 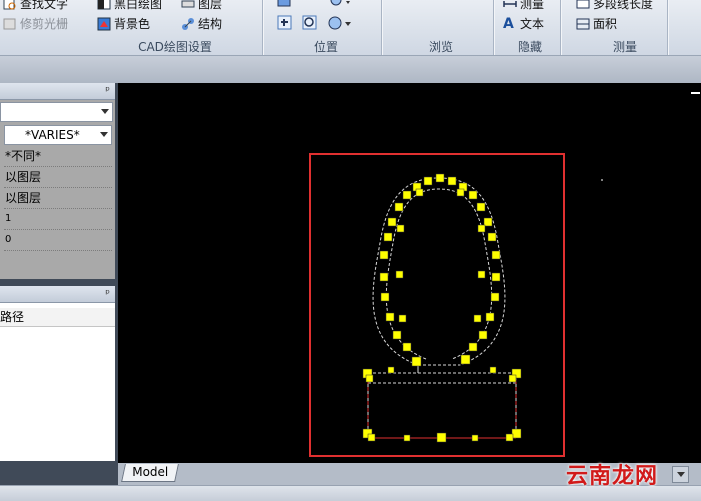 I want to click on measure-icon, so click(x=510, y=5).